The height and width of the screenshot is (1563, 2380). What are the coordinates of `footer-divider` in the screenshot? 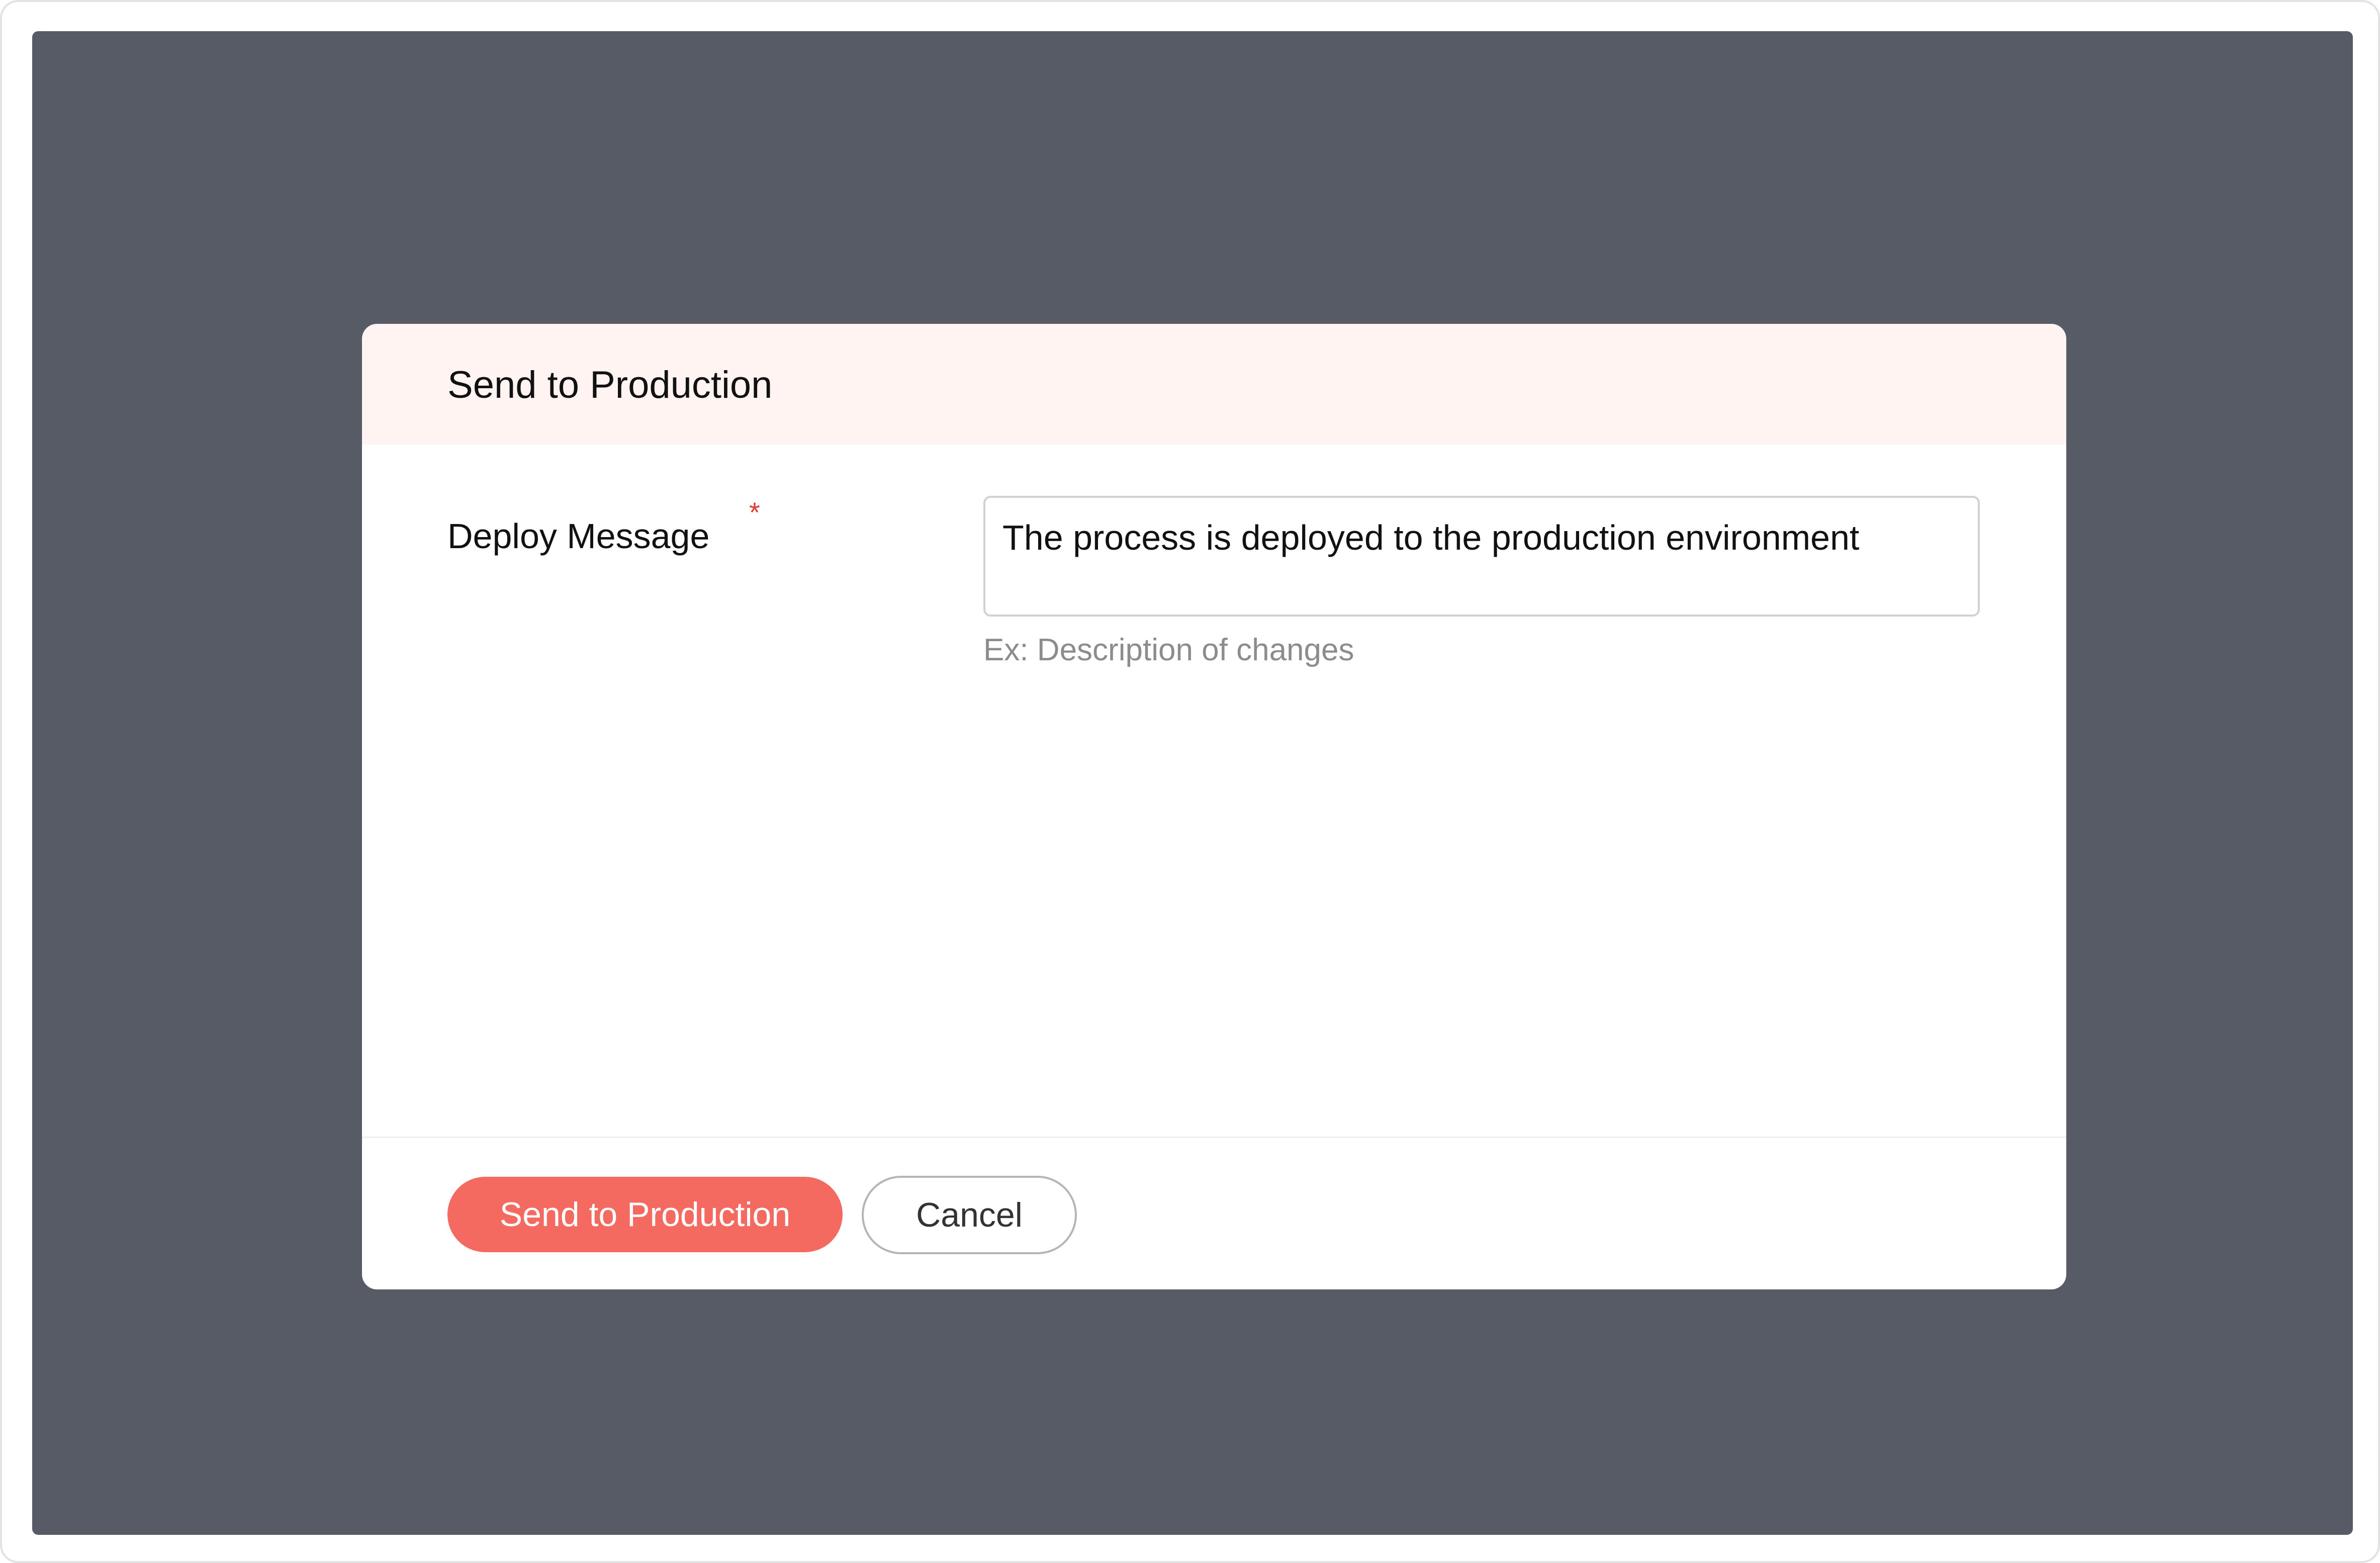 It's located at (1214, 1137).